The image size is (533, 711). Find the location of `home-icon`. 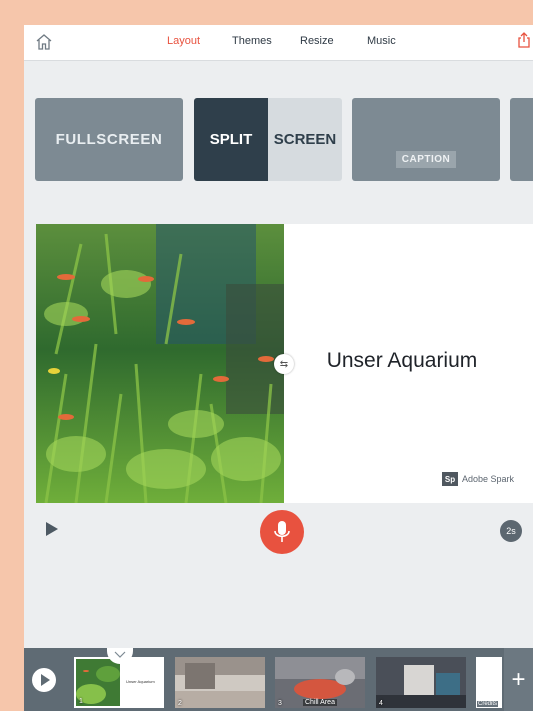

home-icon is located at coordinates (44, 42).